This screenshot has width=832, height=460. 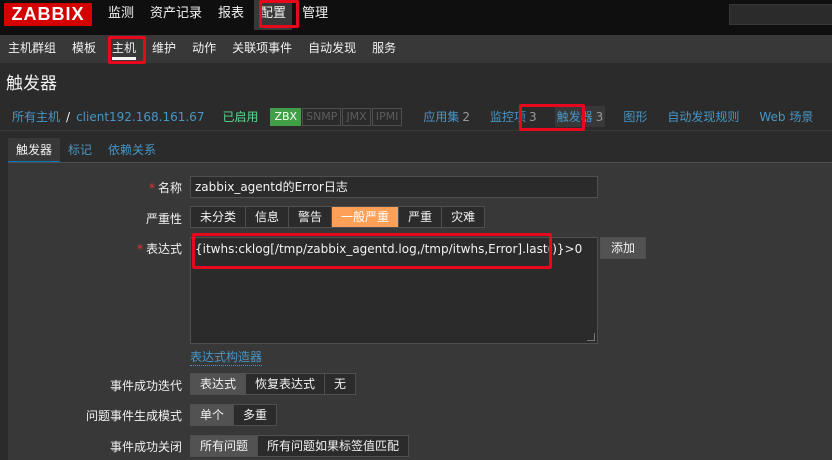 I want to click on ok-event-selector: 表达式 恢复表达式 无, so click(x=273, y=384).